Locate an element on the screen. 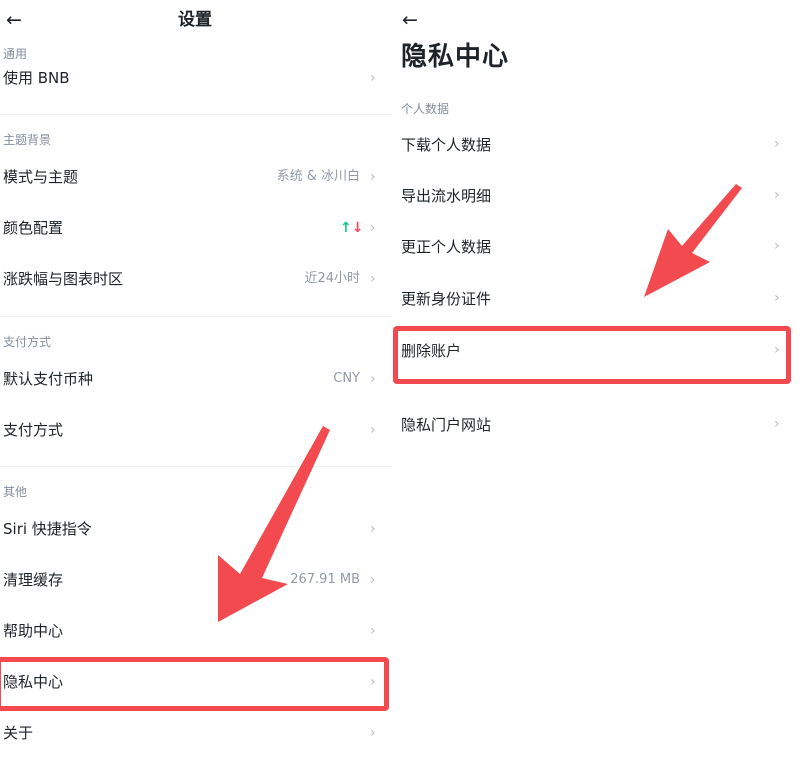  up-down-color-icon: ↑↓ is located at coordinates (351, 228).